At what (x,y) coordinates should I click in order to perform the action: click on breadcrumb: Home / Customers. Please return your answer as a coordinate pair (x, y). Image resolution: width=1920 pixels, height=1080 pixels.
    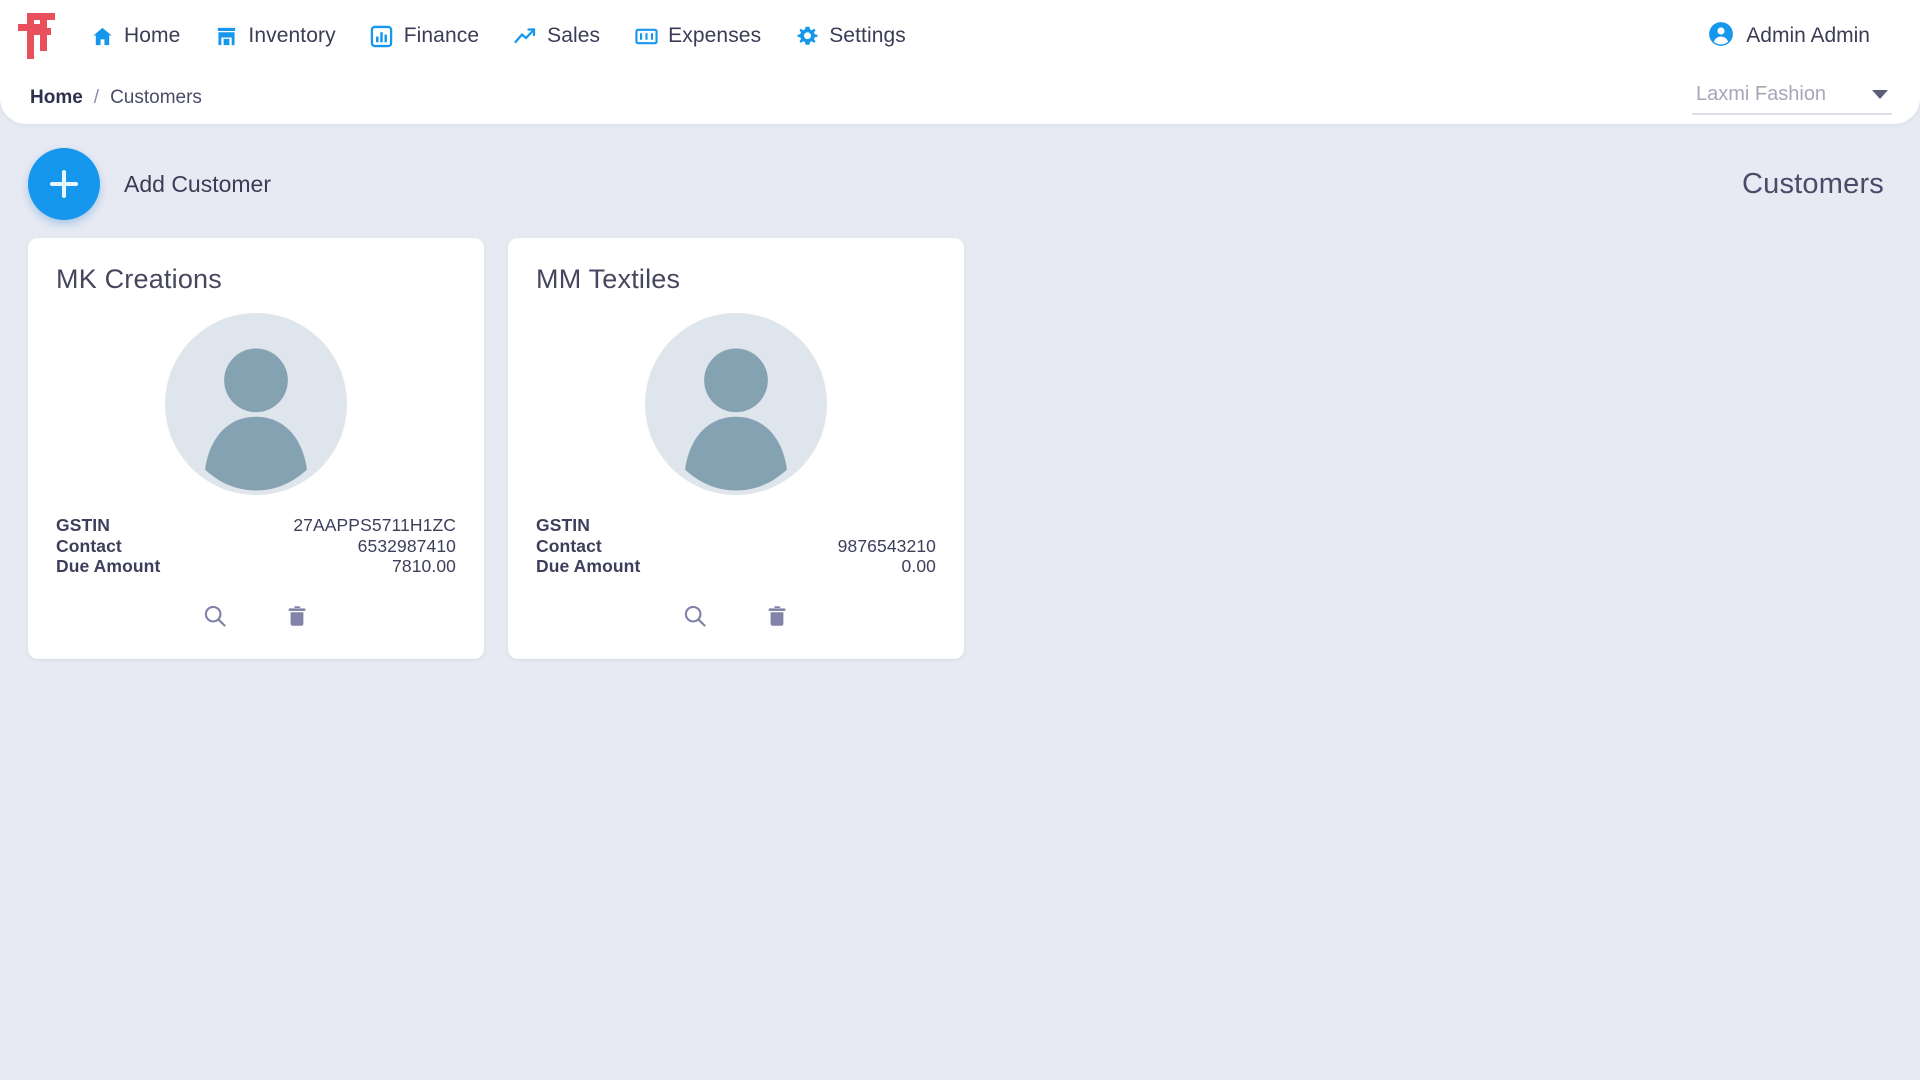
    Looking at the image, I should click on (116, 98).